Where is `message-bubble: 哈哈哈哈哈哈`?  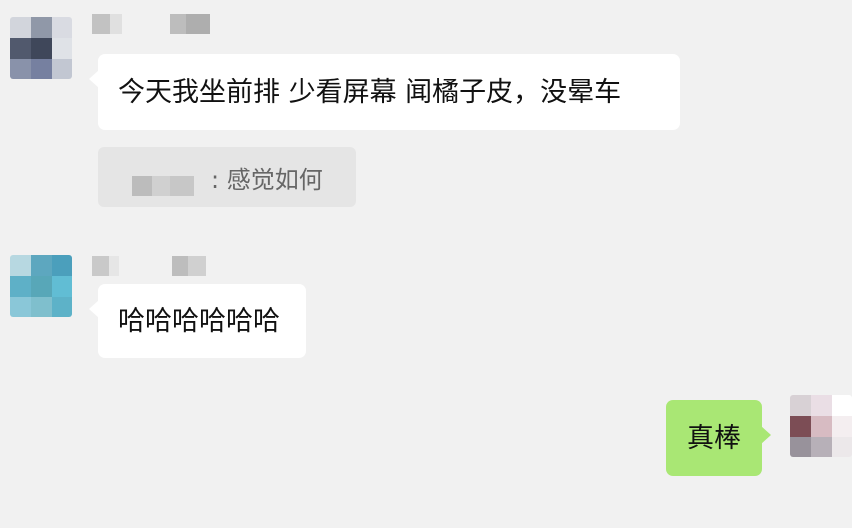
message-bubble: 哈哈哈哈哈哈 is located at coordinates (197, 321).